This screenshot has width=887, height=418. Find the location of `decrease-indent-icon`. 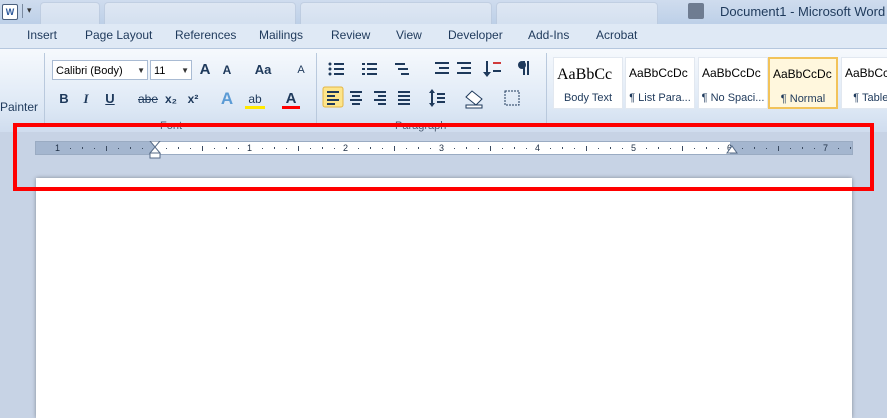

decrease-indent-icon is located at coordinates (442, 68).